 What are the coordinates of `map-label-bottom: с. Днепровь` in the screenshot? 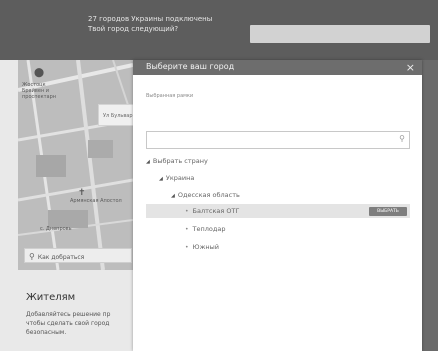 It's located at (56, 229).